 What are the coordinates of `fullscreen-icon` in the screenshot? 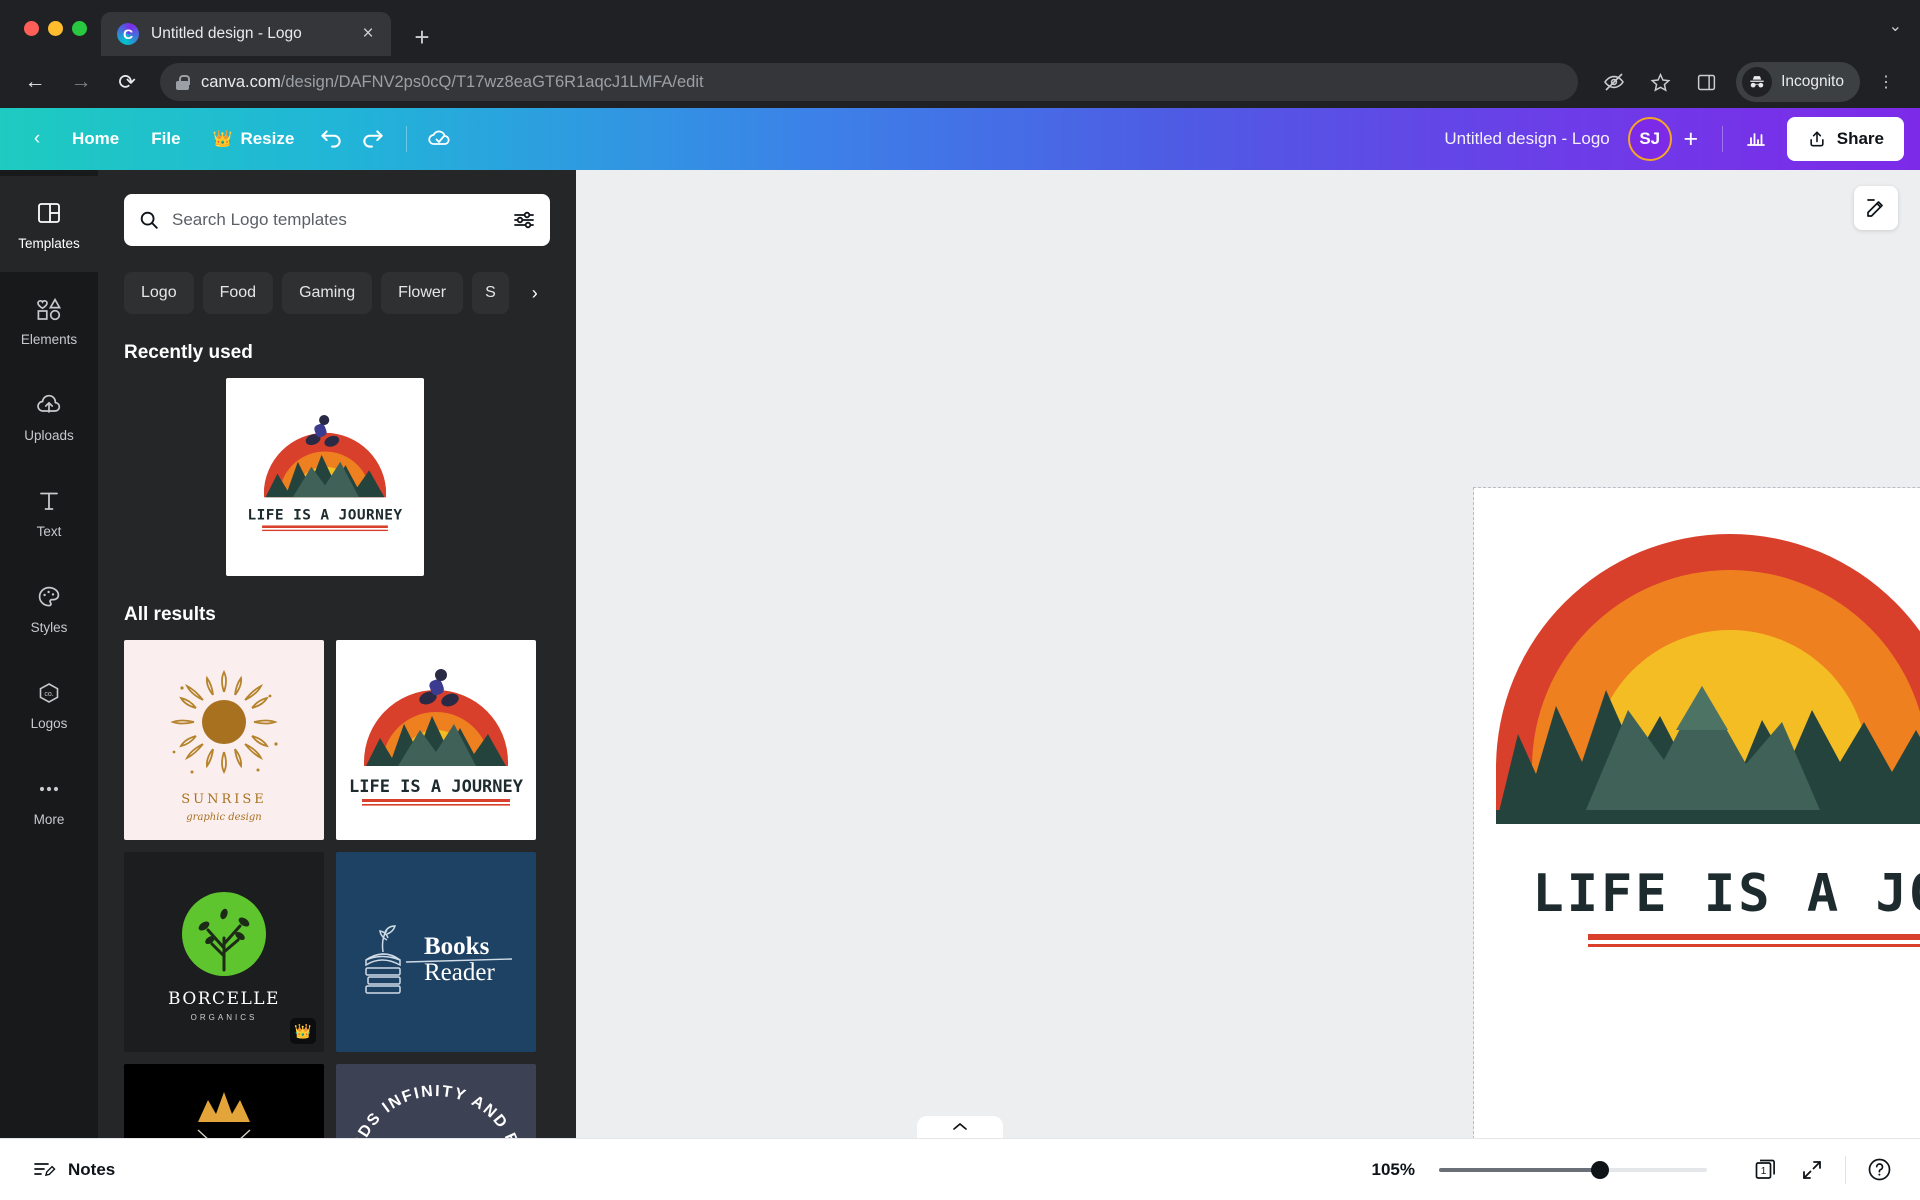 It's located at (1812, 1169).